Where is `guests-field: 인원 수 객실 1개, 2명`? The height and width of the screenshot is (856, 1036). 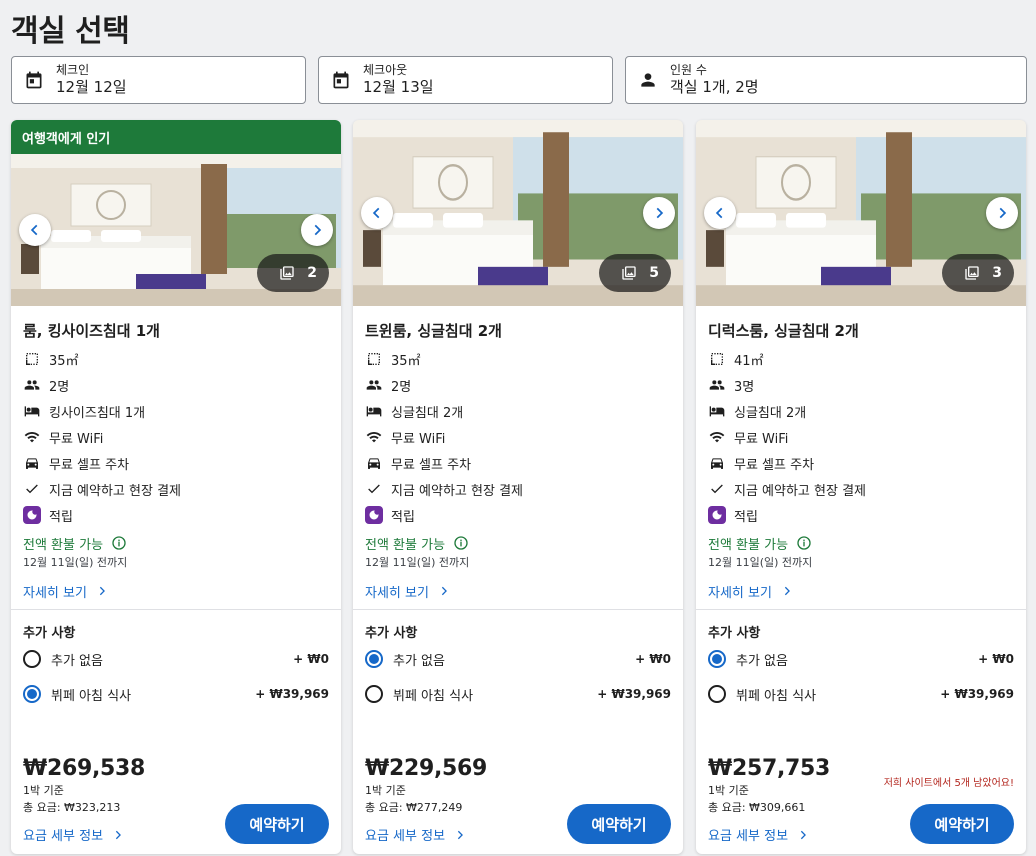
guests-field: 인원 수 객실 1개, 2명 is located at coordinates (826, 80).